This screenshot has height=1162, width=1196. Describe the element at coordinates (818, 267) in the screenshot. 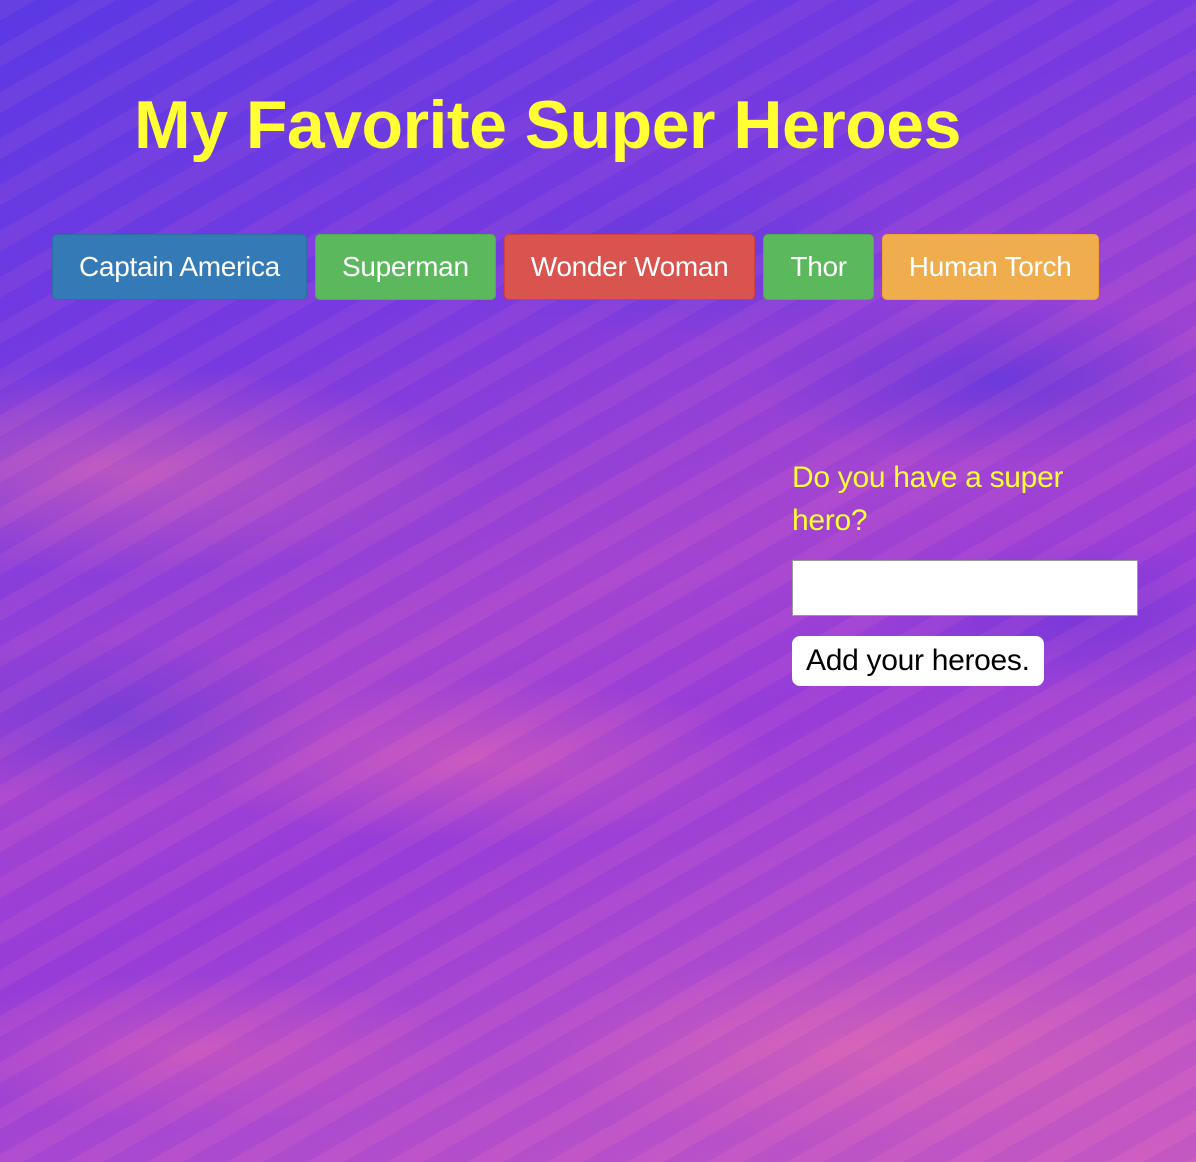

I see `hero-button-thor: Thor` at that location.